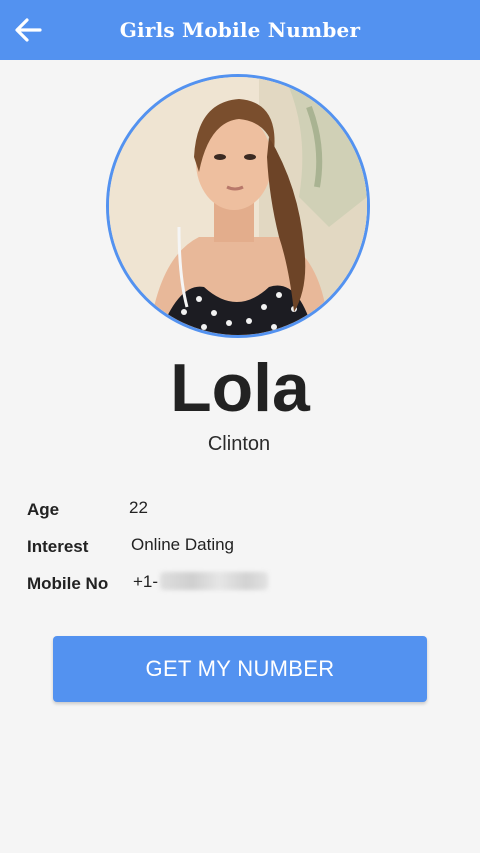 The height and width of the screenshot is (853, 480). Describe the element at coordinates (43, 509) in the screenshot. I see `age-label: Age` at that location.